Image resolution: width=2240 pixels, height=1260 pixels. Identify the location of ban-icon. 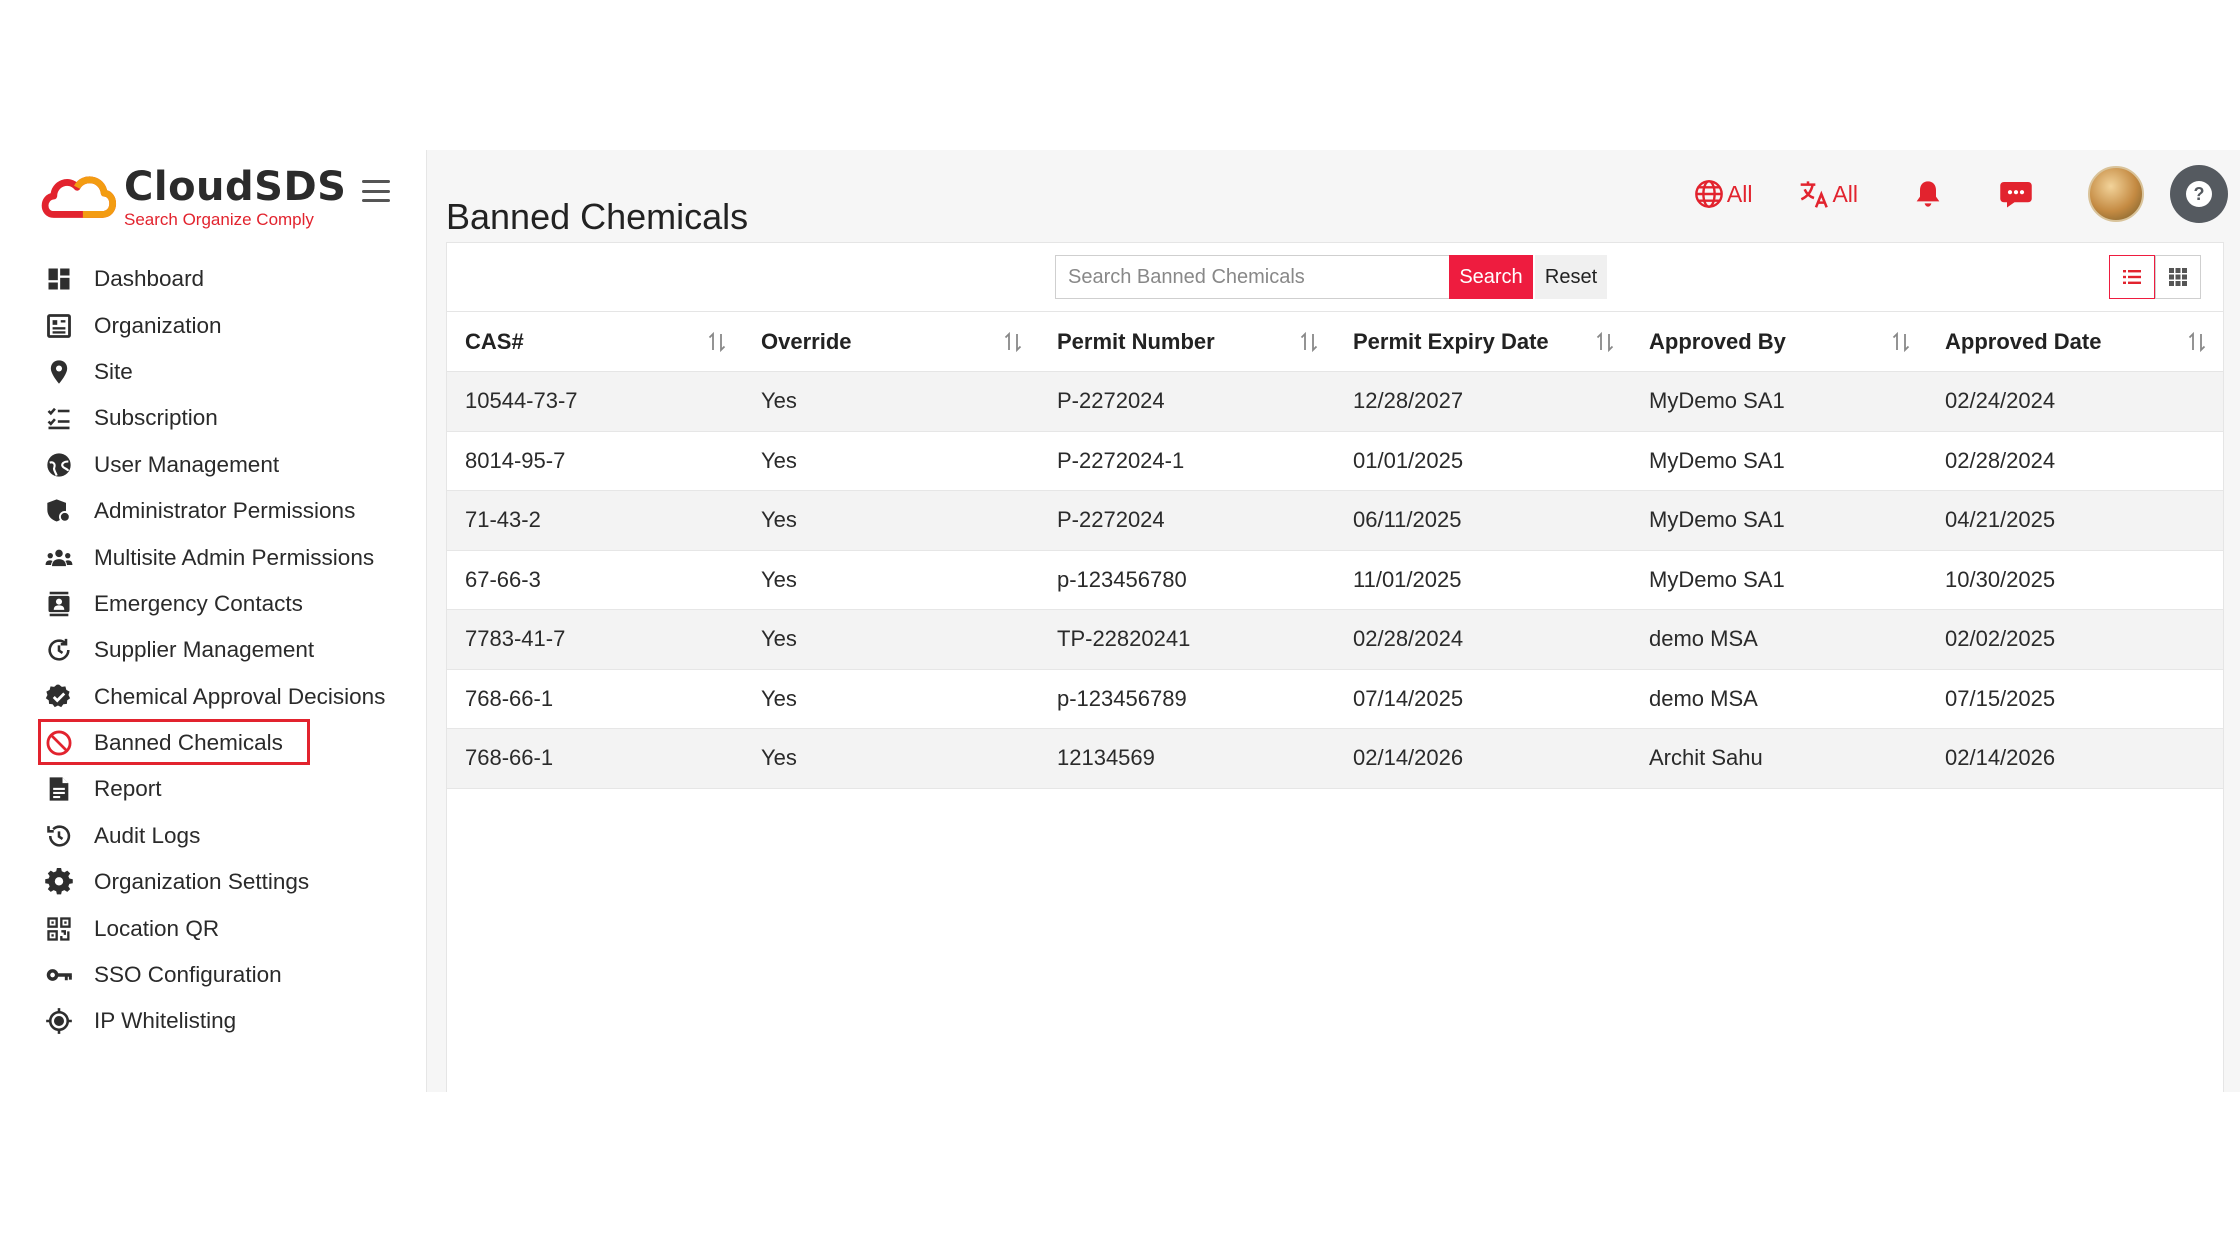
(59, 743).